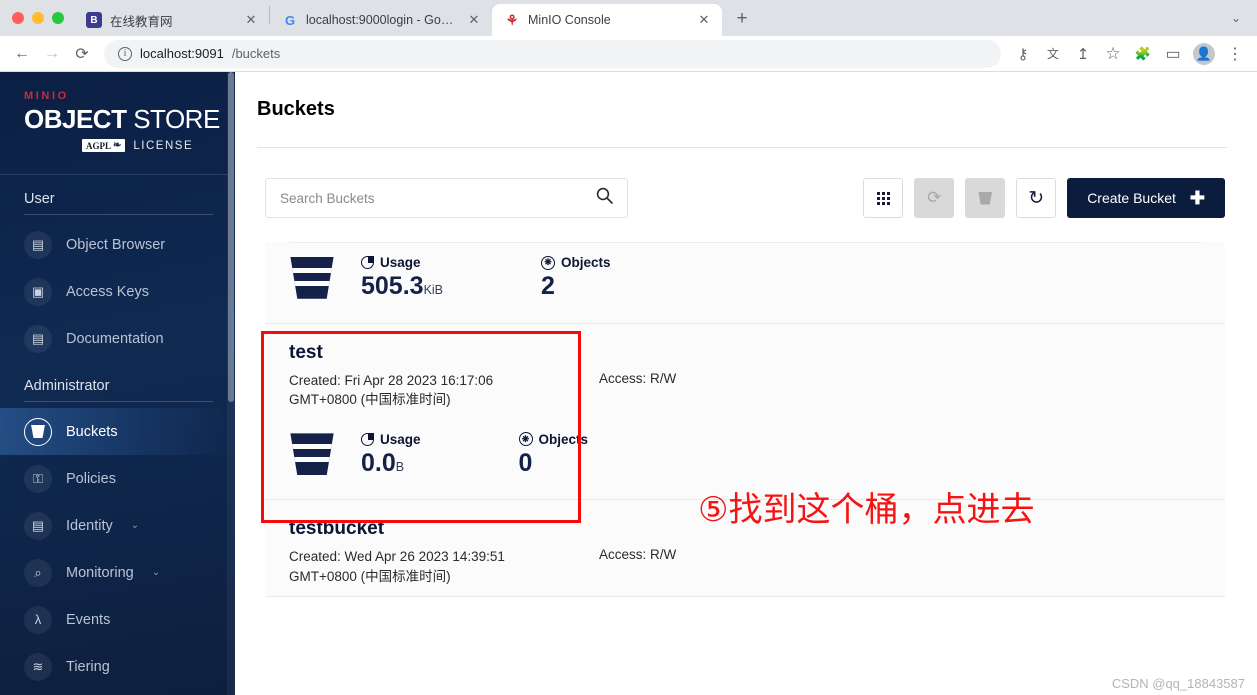  I want to click on delete-selected-buckets-button, so click(985, 198).